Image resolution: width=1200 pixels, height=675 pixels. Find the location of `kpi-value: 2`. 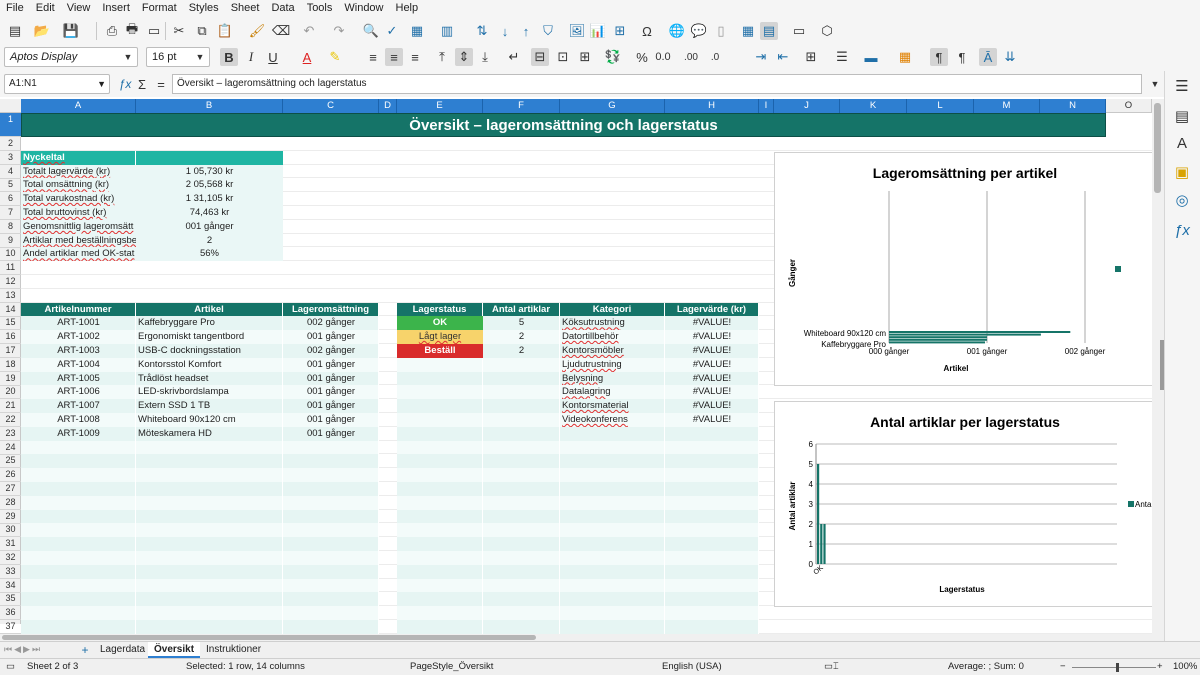

kpi-value: 2 is located at coordinates (209, 240).